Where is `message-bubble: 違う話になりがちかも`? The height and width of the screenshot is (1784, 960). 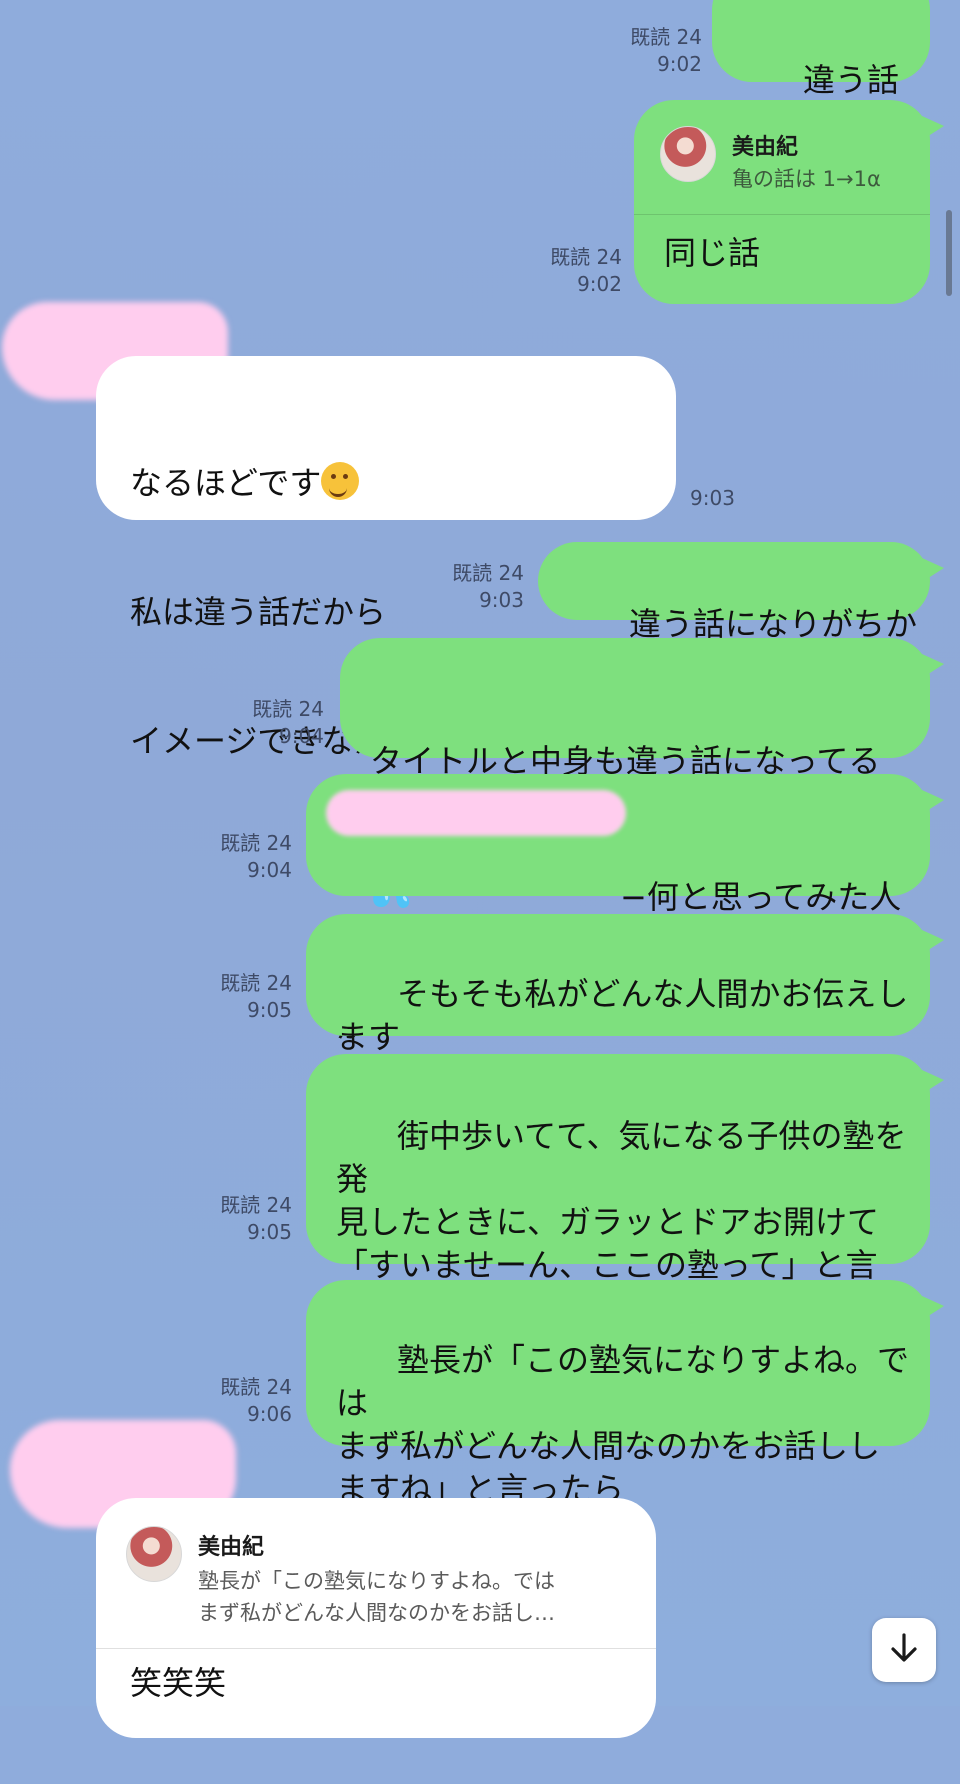 message-bubble: 違う話になりがちかも is located at coordinates (741, 614).